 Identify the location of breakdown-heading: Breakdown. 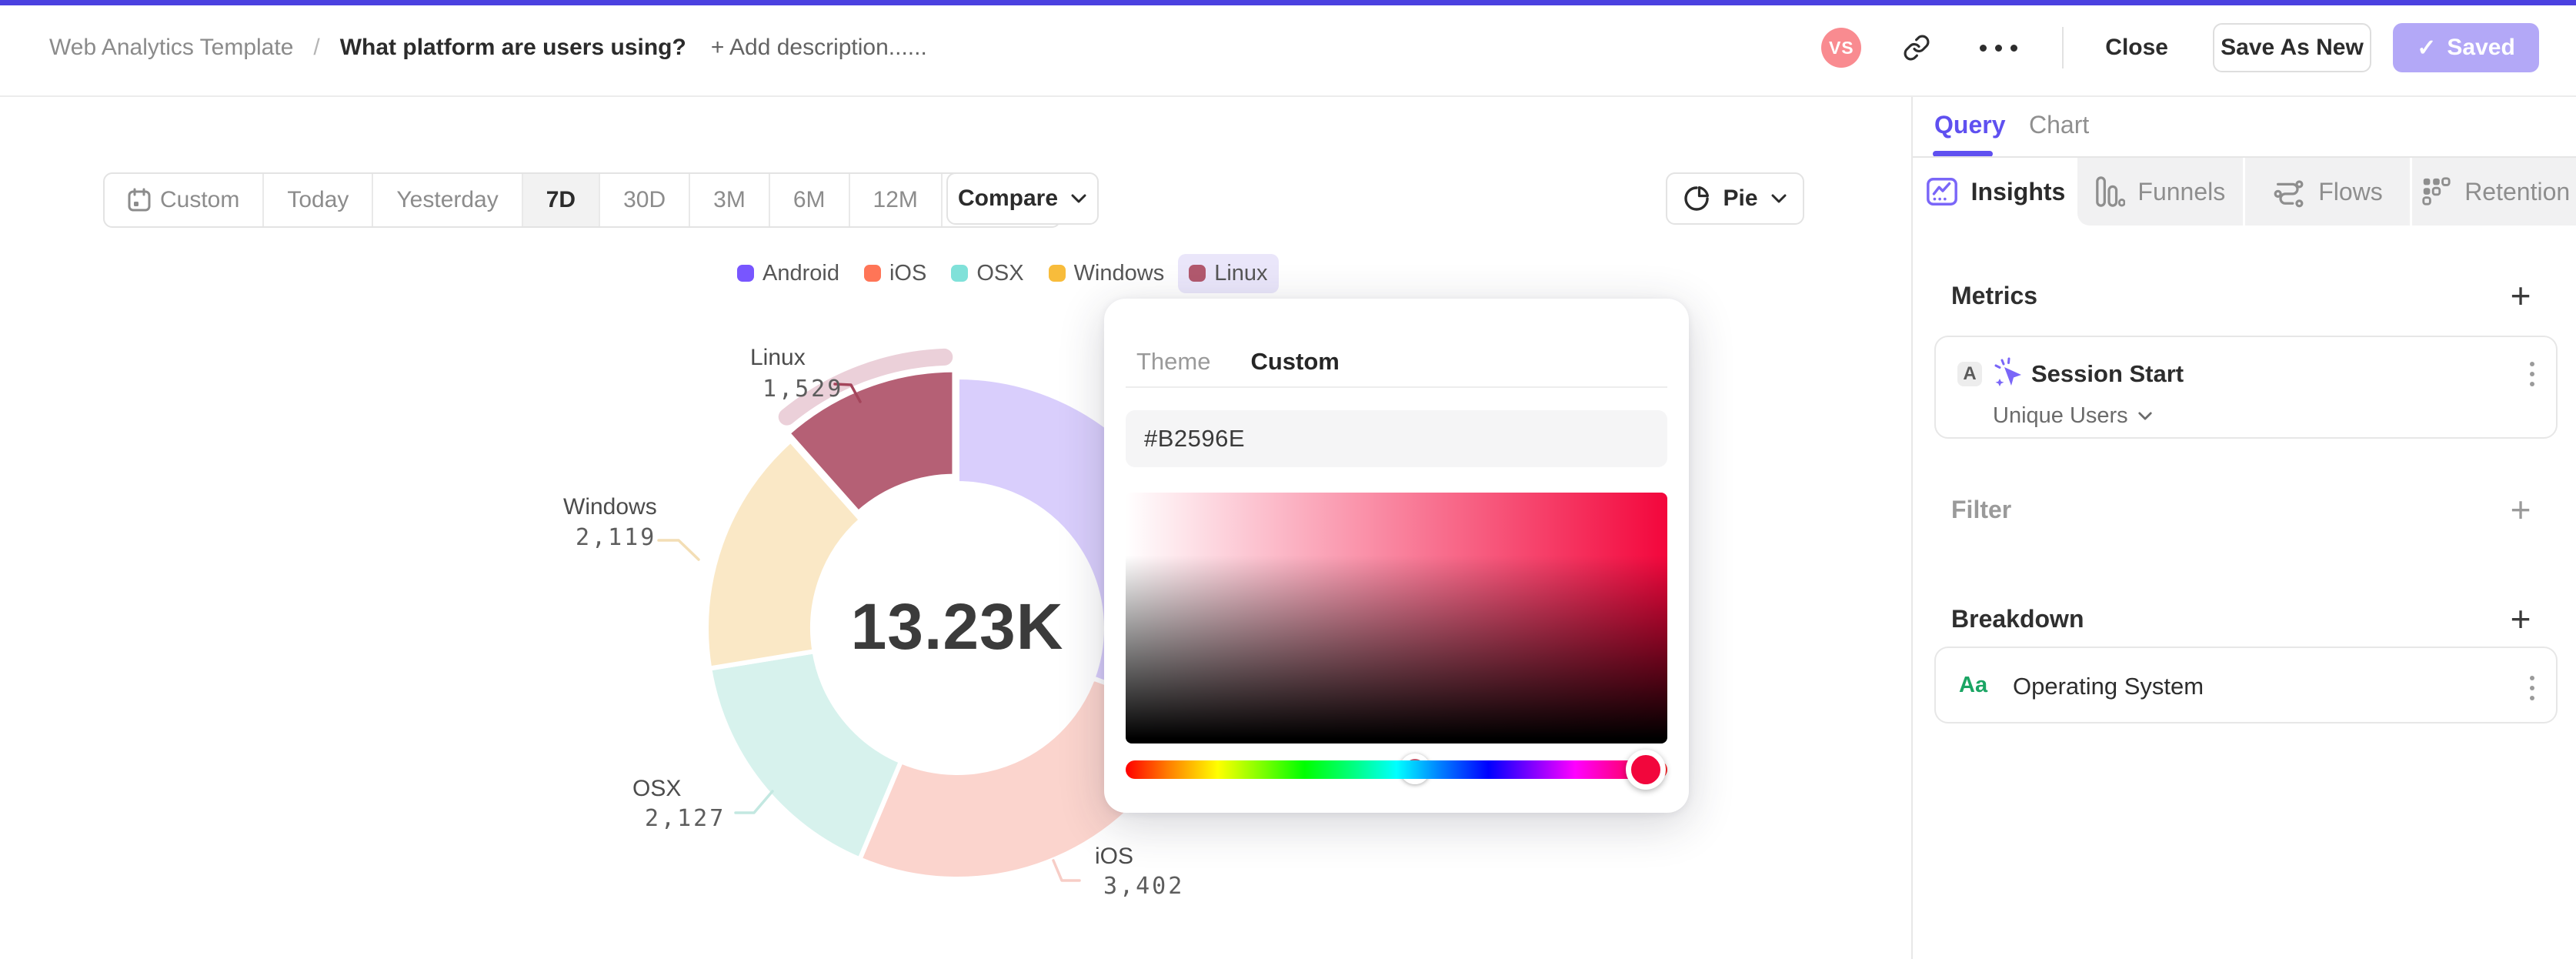
(2018, 619).